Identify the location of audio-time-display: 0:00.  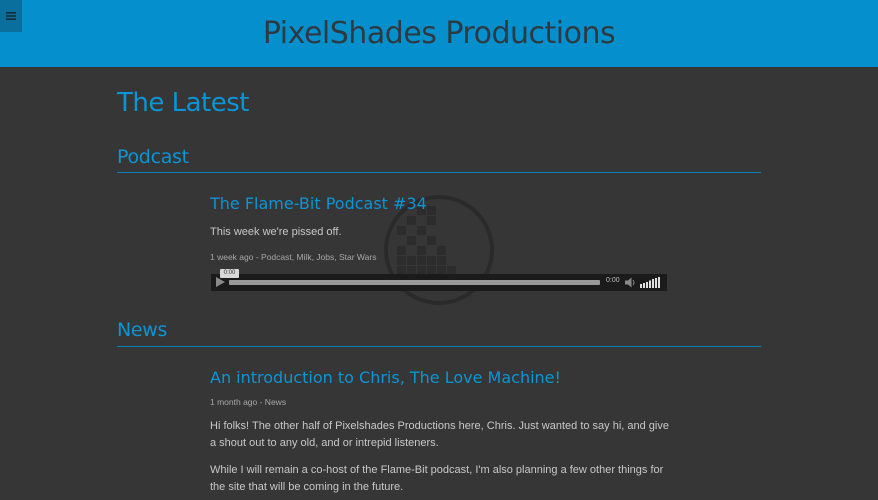
(613, 280).